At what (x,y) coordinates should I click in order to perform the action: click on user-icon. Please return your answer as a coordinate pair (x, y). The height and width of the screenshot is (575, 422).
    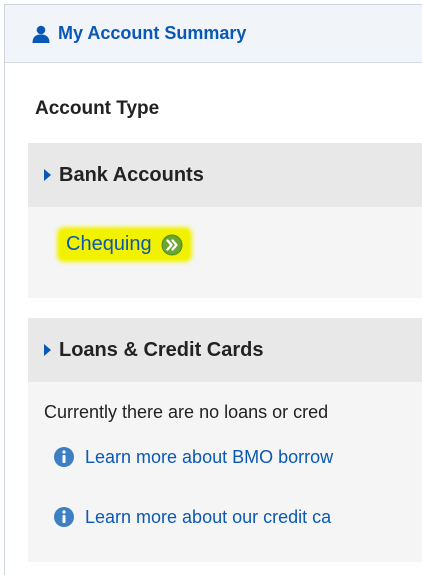
    Looking at the image, I should click on (41, 34).